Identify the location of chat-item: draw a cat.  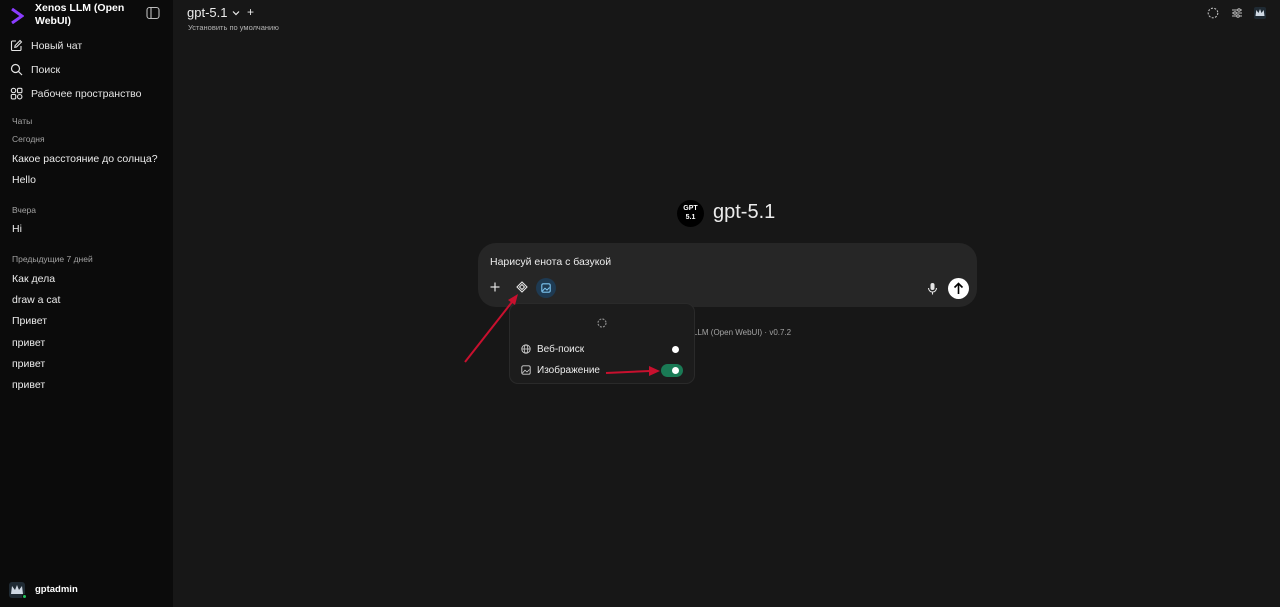
(87, 300).